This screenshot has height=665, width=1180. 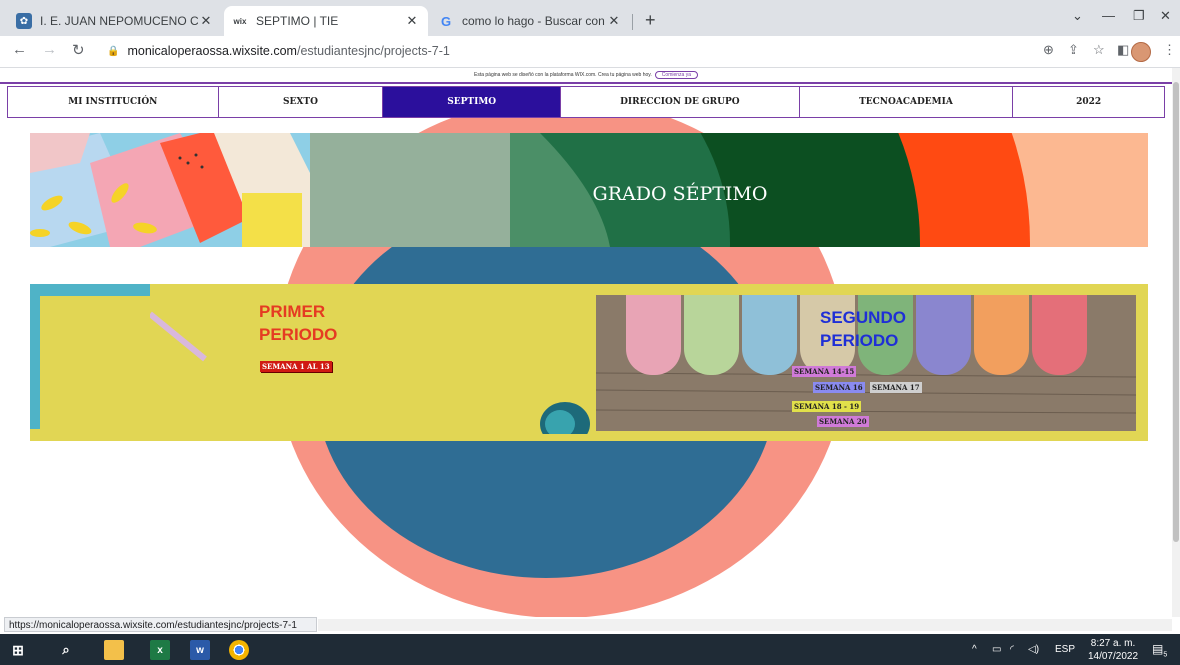 What do you see at coordinates (650, 20) in the screenshot?
I see `new-tab-button: +` at bounding box center [650, 20].